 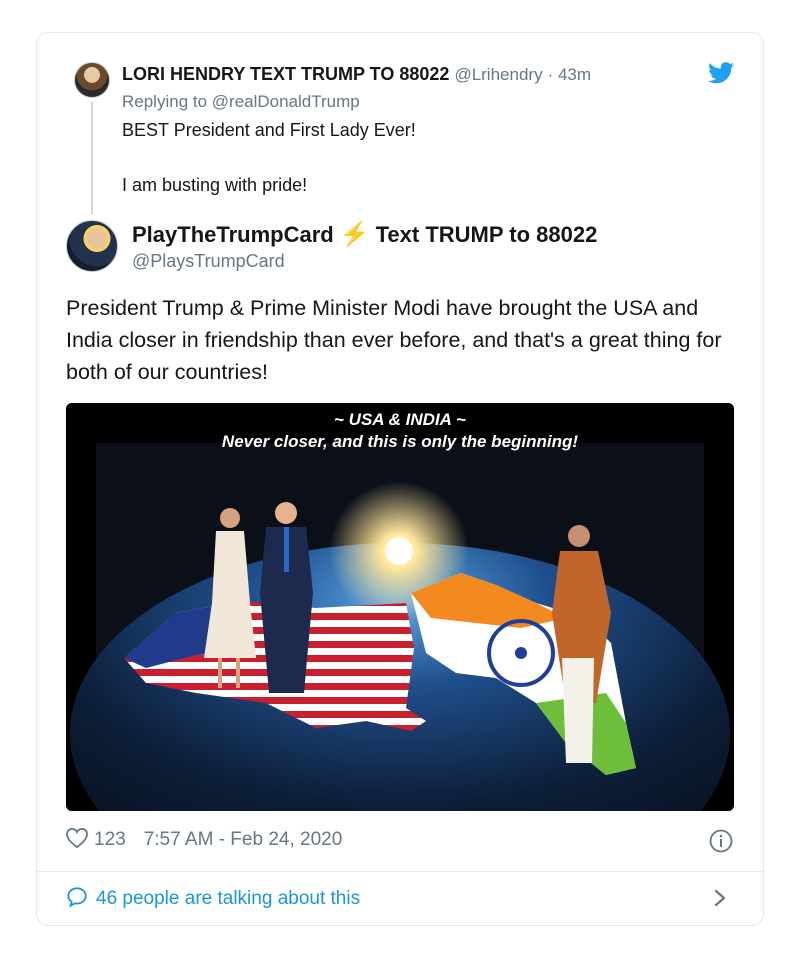 What do you see at coordinates (215, 185) in the screenshot?
I see `reply-text-line-2: I am busting with pride!` at bounding box center [215, 185].